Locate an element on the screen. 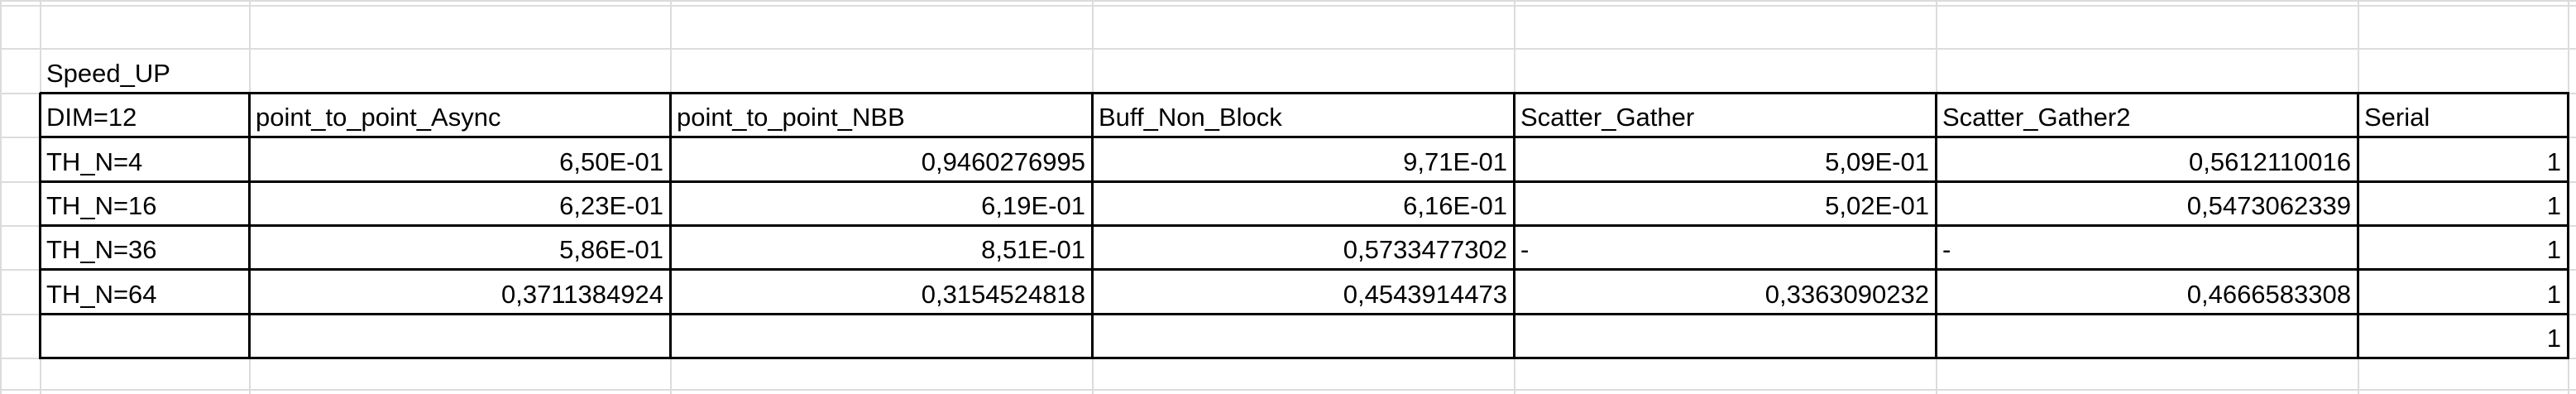  row-label: TH_N=4 is located at coordinates (144, 159).